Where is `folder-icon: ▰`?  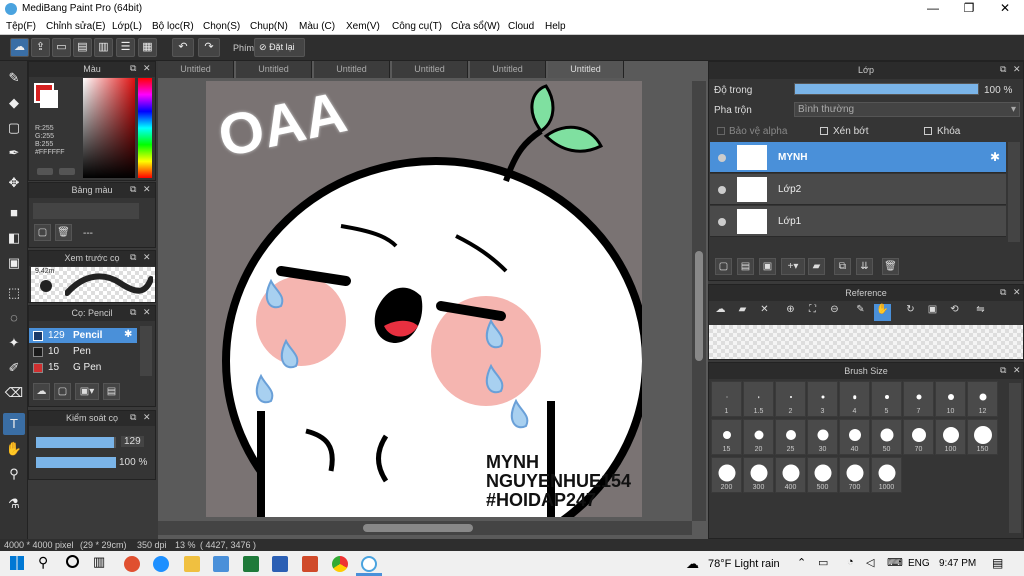 folder-icon: ▰ is located at coordinates (816, 266).